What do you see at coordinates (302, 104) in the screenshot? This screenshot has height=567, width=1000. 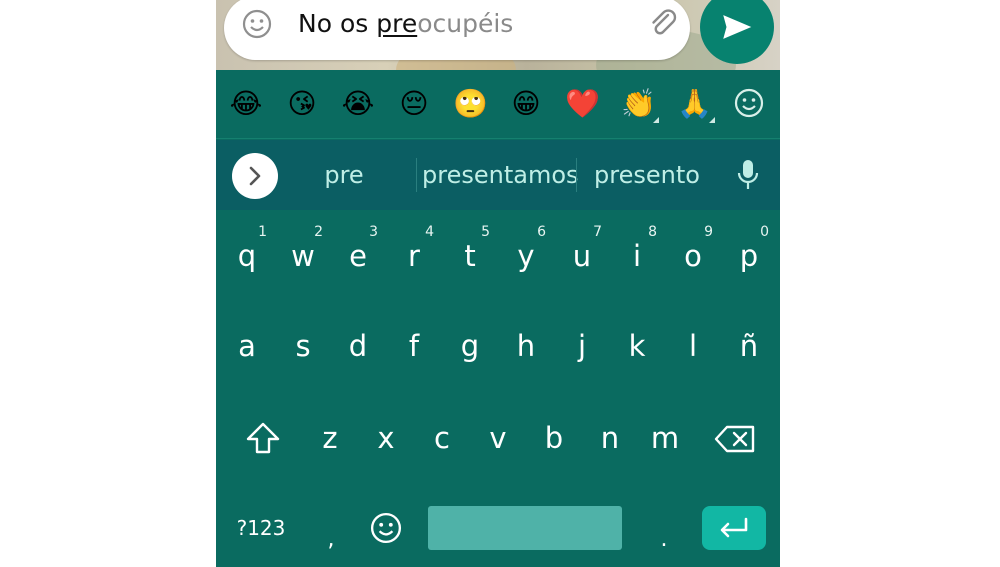 I see `emoji-key: 😘` at bounding box center [302, 104].